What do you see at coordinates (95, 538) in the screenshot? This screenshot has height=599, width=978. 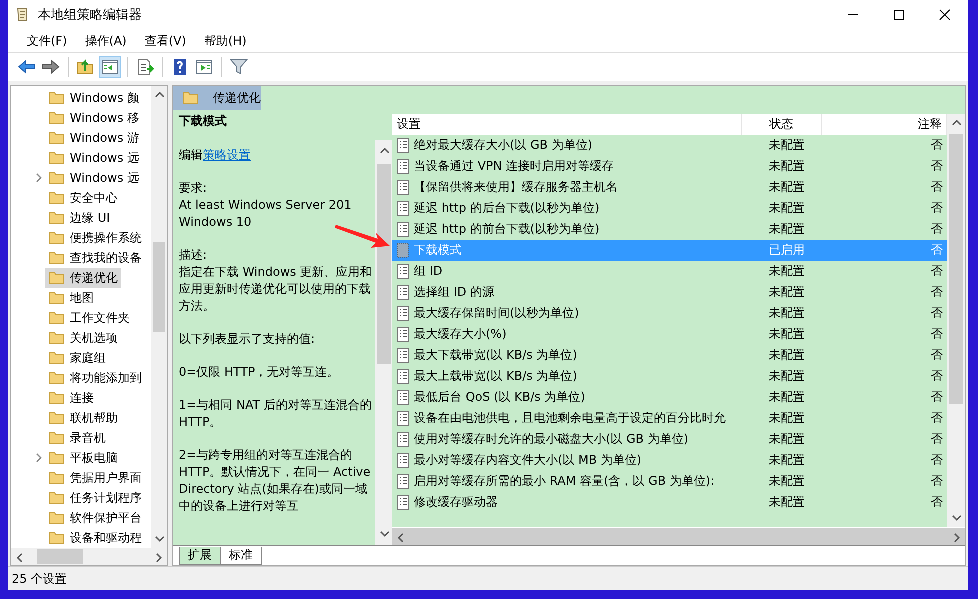 I see `tree-item: 设备和驱动程` at bounding box center [95, 538].